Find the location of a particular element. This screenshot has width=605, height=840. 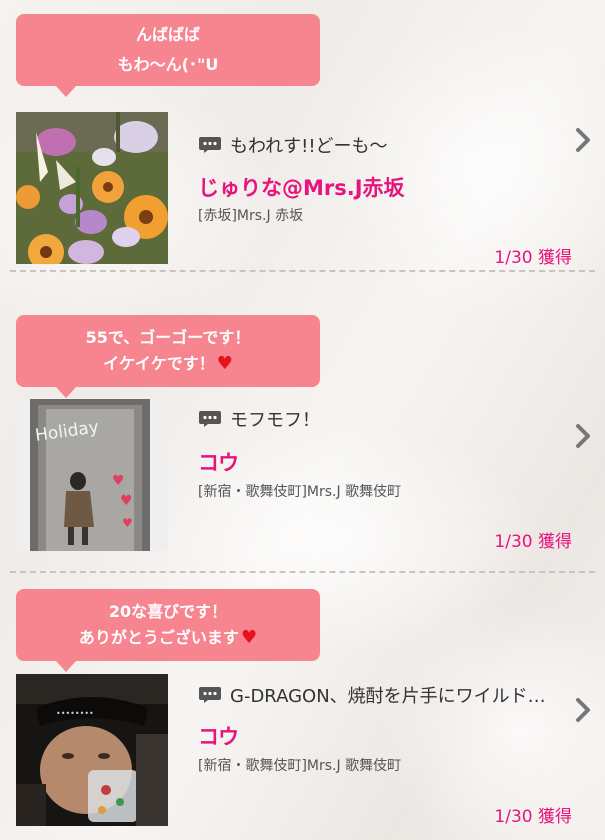

post-thumbnail is located at coordinates (92, 188).